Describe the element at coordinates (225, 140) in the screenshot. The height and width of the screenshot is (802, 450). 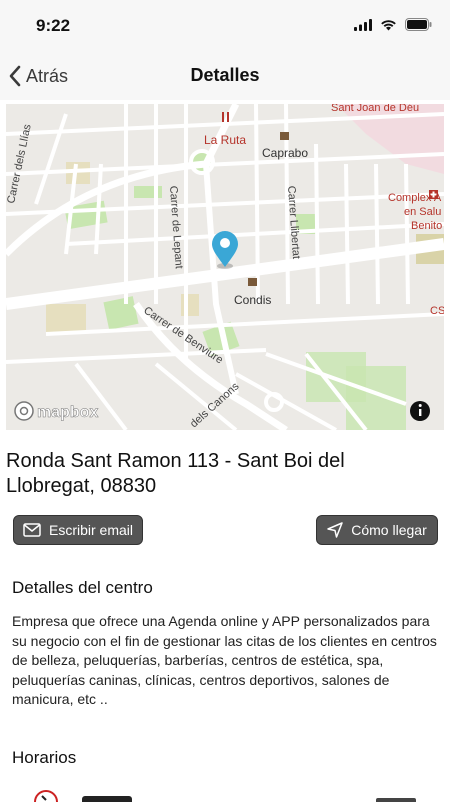
I see `map-label-la-ruta: La Ruta` at that location.